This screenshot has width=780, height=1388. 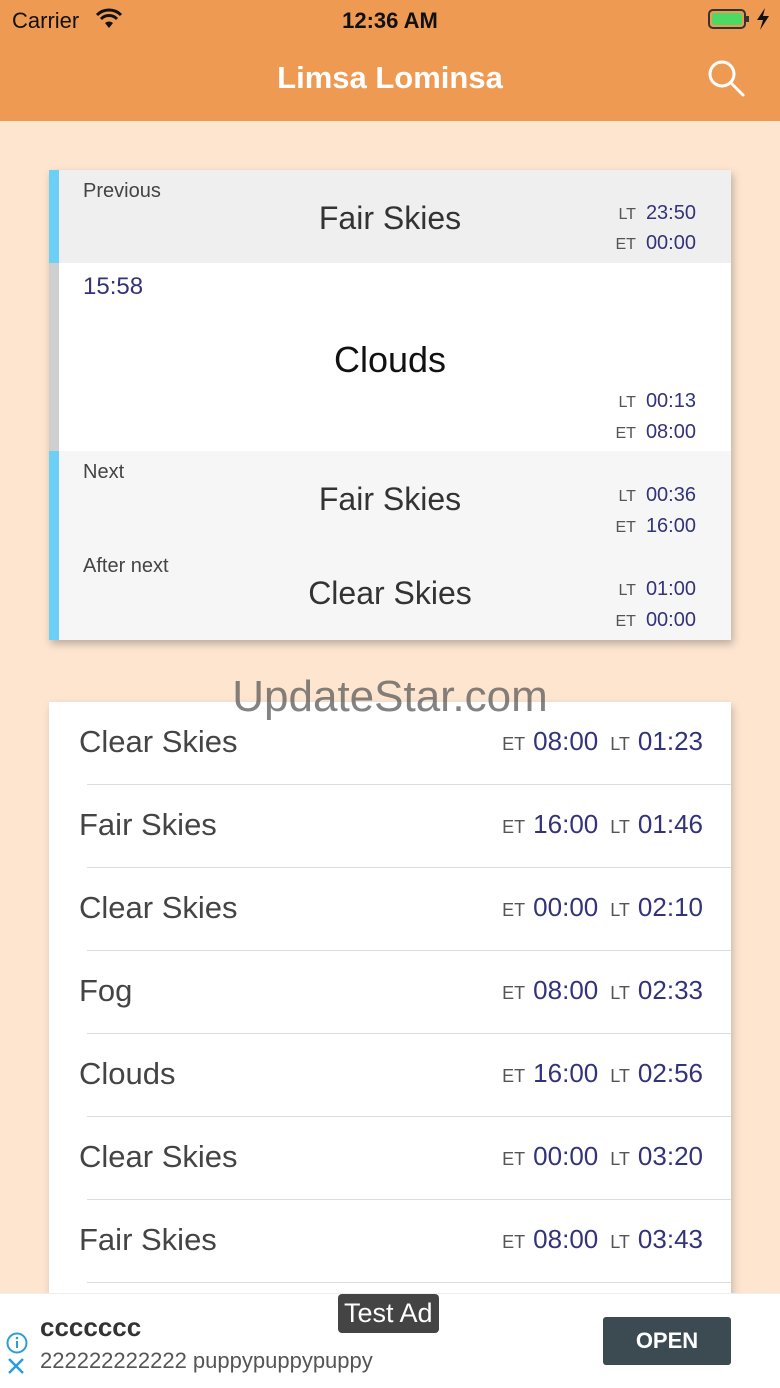 I want to click on forecast-after-next: After next Clear Skies LT 01:00 ET 00:00, so click(x=390, y=592).